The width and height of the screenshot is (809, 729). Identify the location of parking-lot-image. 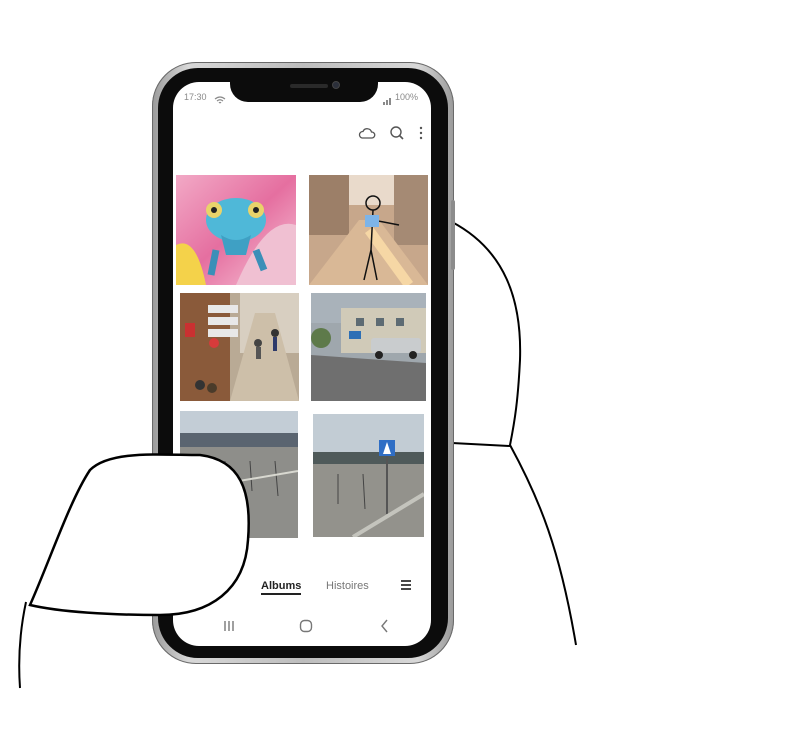
(239, 474).